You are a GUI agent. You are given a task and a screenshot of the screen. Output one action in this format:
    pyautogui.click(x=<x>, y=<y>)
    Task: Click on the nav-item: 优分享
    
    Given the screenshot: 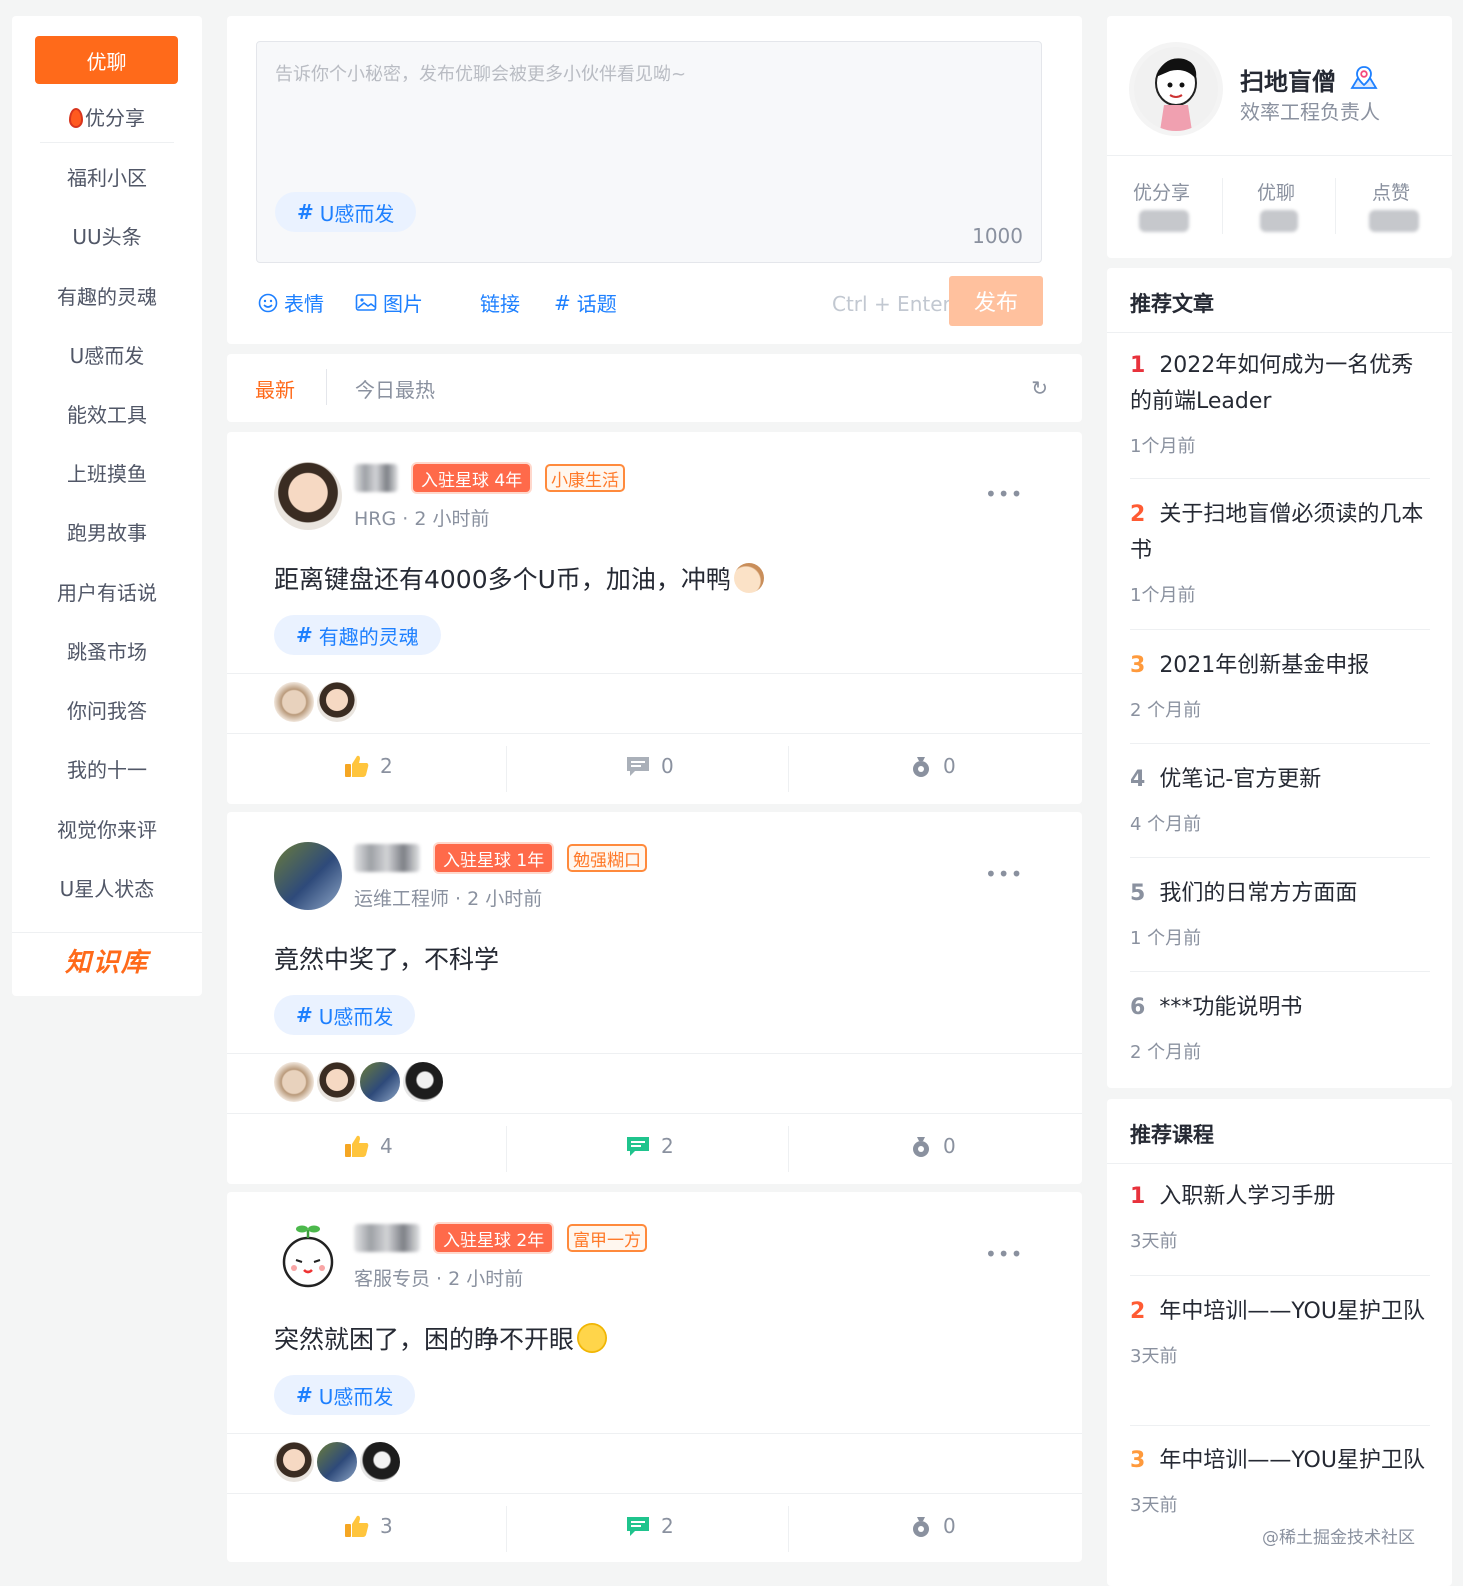 What is the action you would take?
    pyautogui.click(x=107, y=118)
    